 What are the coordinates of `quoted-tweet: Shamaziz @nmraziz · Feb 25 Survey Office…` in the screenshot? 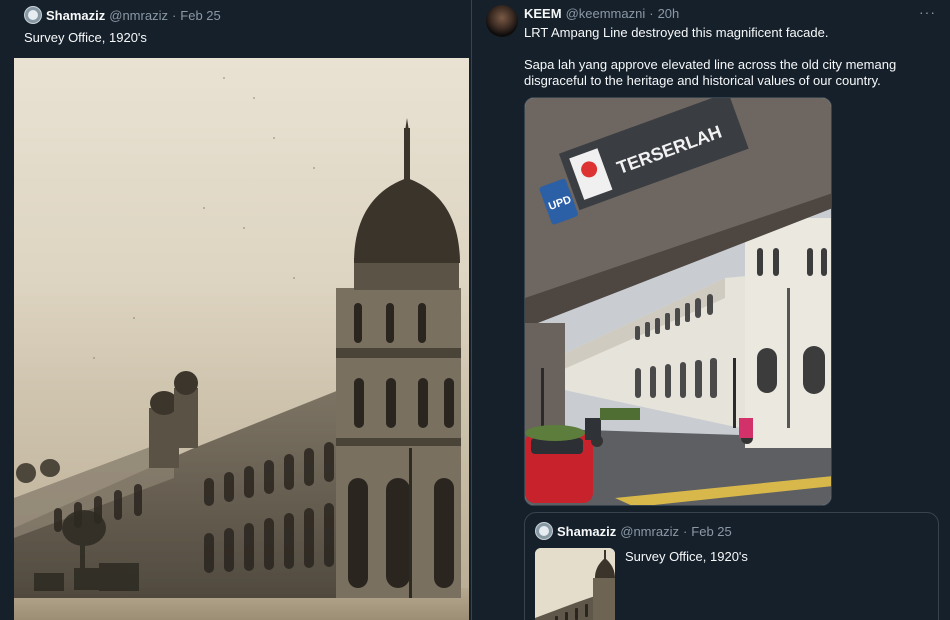 It's located at (731, 566).